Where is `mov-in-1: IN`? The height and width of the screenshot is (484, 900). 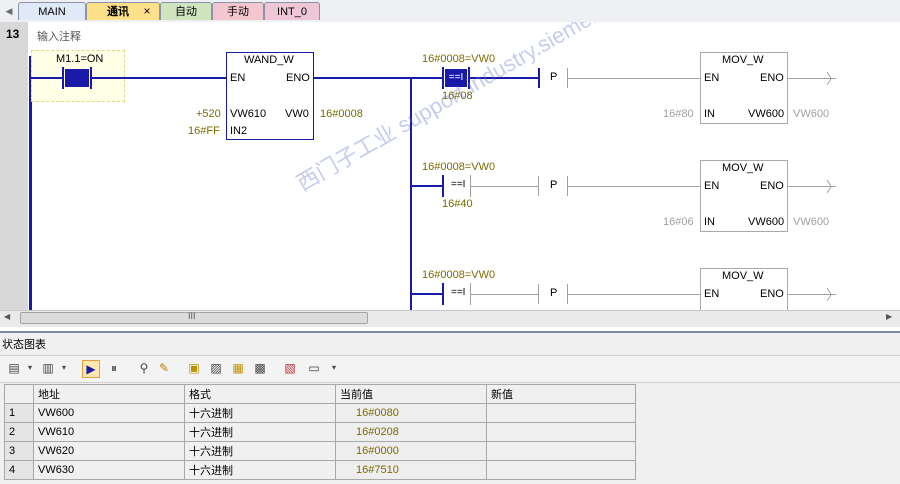
mov-in-1: IN is located at coordinates (709, 114).